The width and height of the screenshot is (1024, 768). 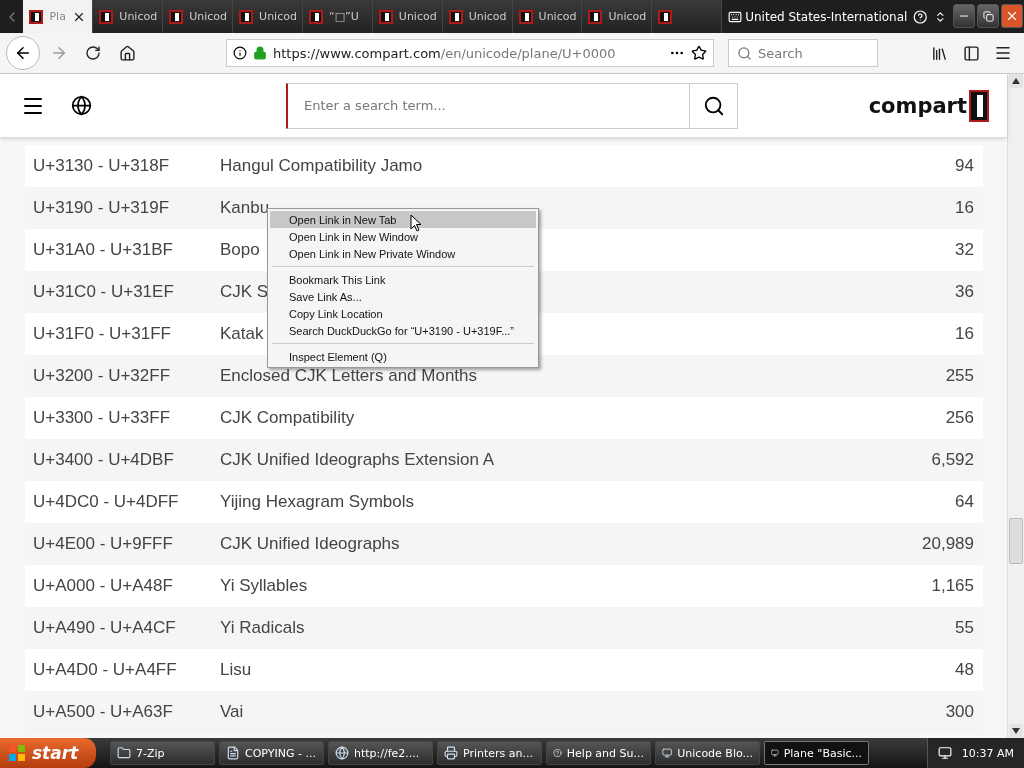 What do you see at coordinates (317, 501) in the screenshot?
I see `block-name-link: Yijing Hexagram Symbols` at bounding box center [317, 501].